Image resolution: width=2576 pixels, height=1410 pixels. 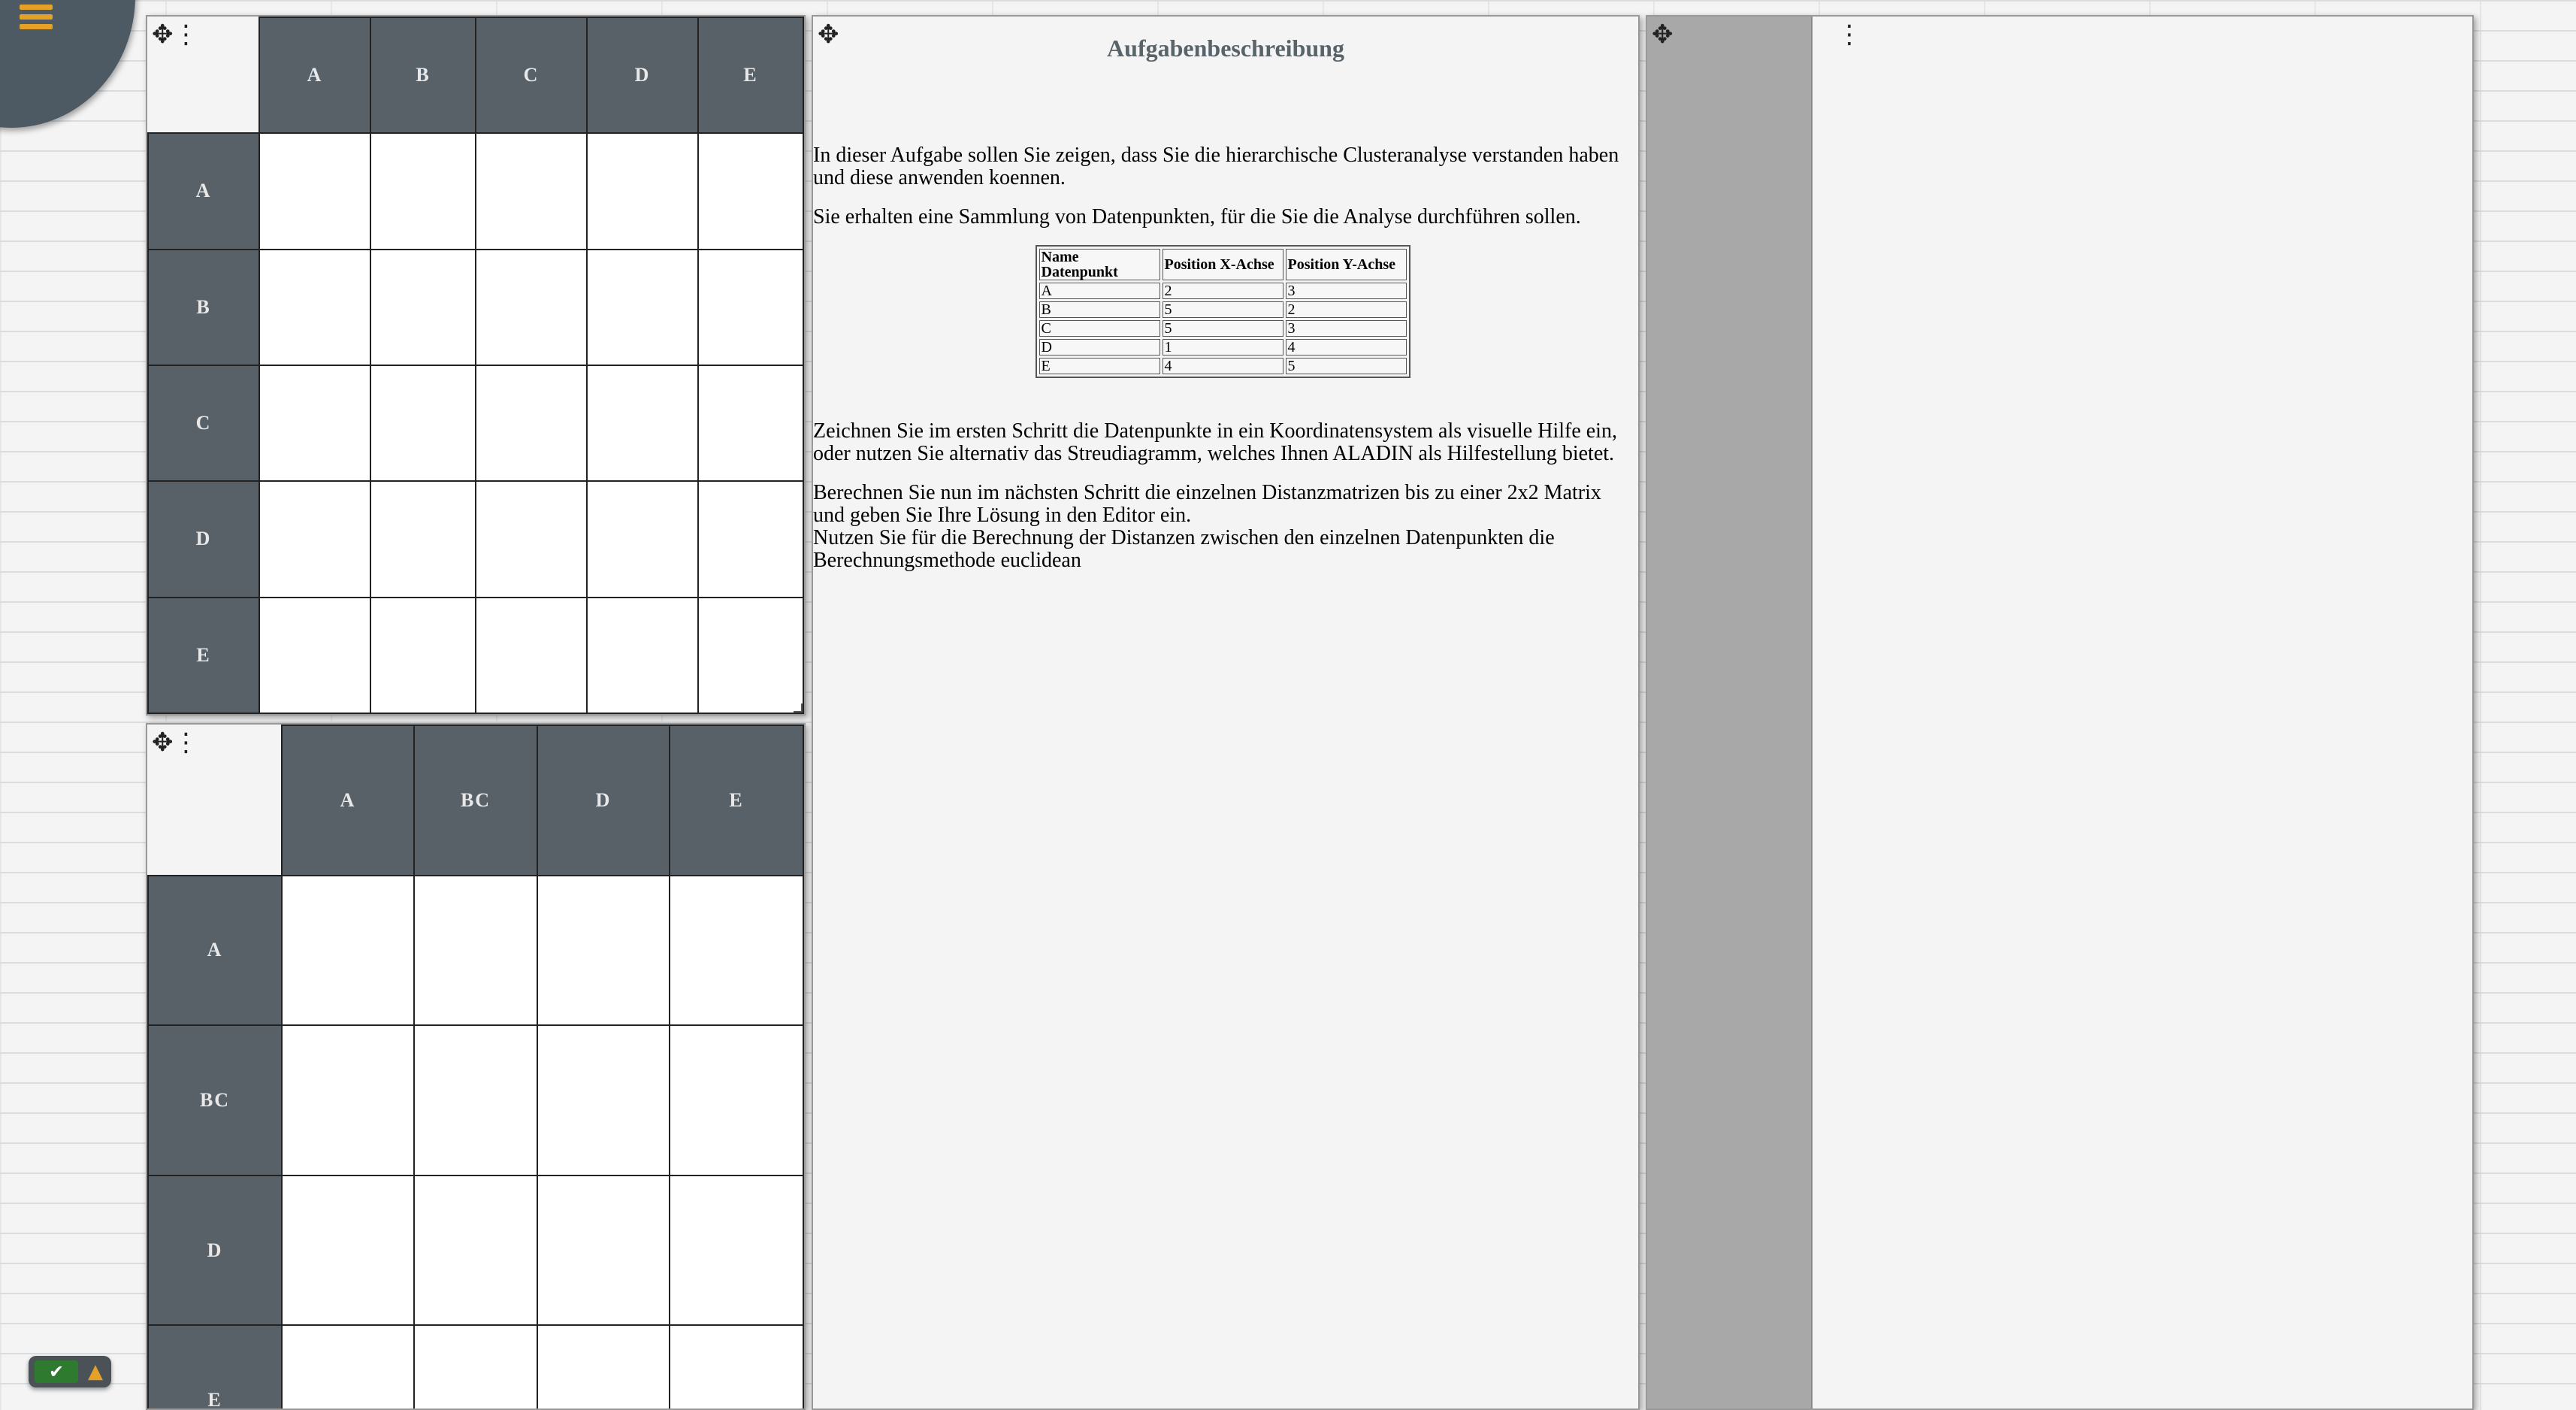 I want to click on matrix-panel-1: ✥⋮ A B C D E A B C D E, so click(x=476, y=365).